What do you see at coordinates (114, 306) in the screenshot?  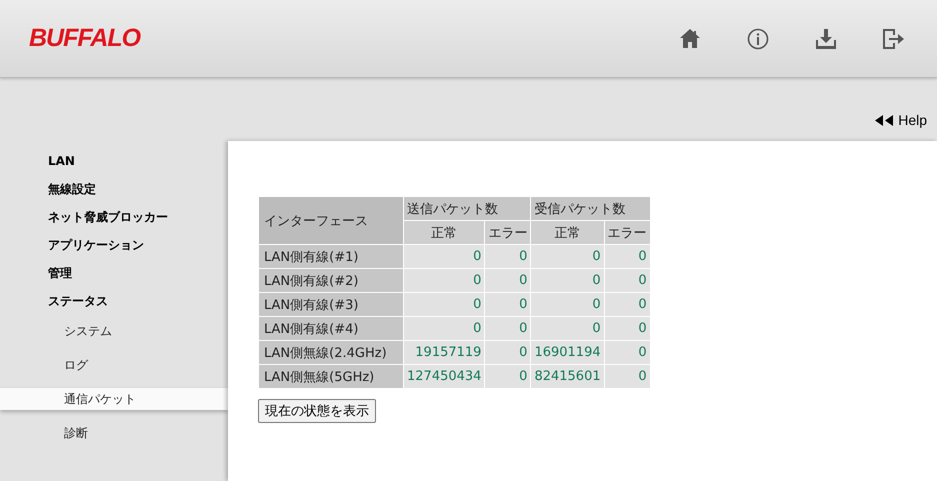 I see `nav-item: ステータス` at bounding box center [114, 306].